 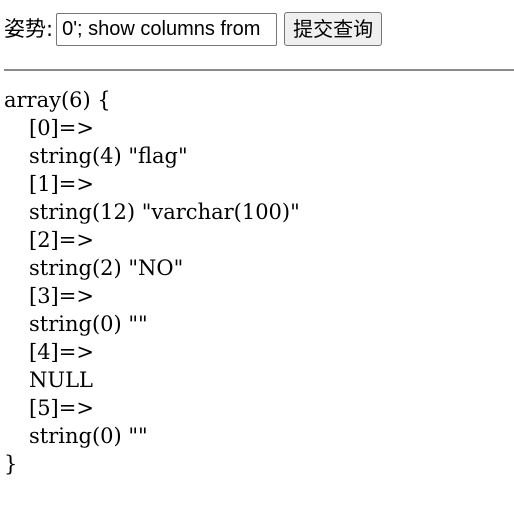 What do you see at coordinates (61, 296) in the screenshot?
I see `dump-key-3: [3]=>` at bounding box center [61, 296].